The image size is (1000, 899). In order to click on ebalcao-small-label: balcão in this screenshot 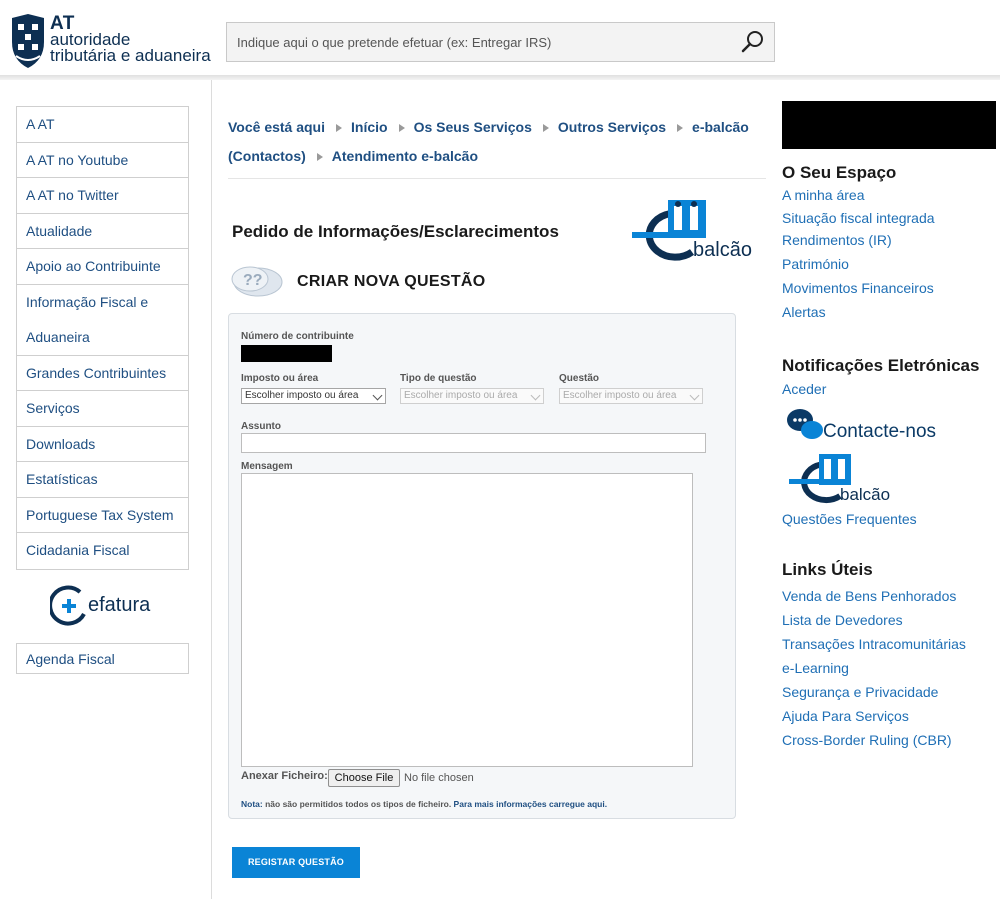, I will do `click(865, 494)`.